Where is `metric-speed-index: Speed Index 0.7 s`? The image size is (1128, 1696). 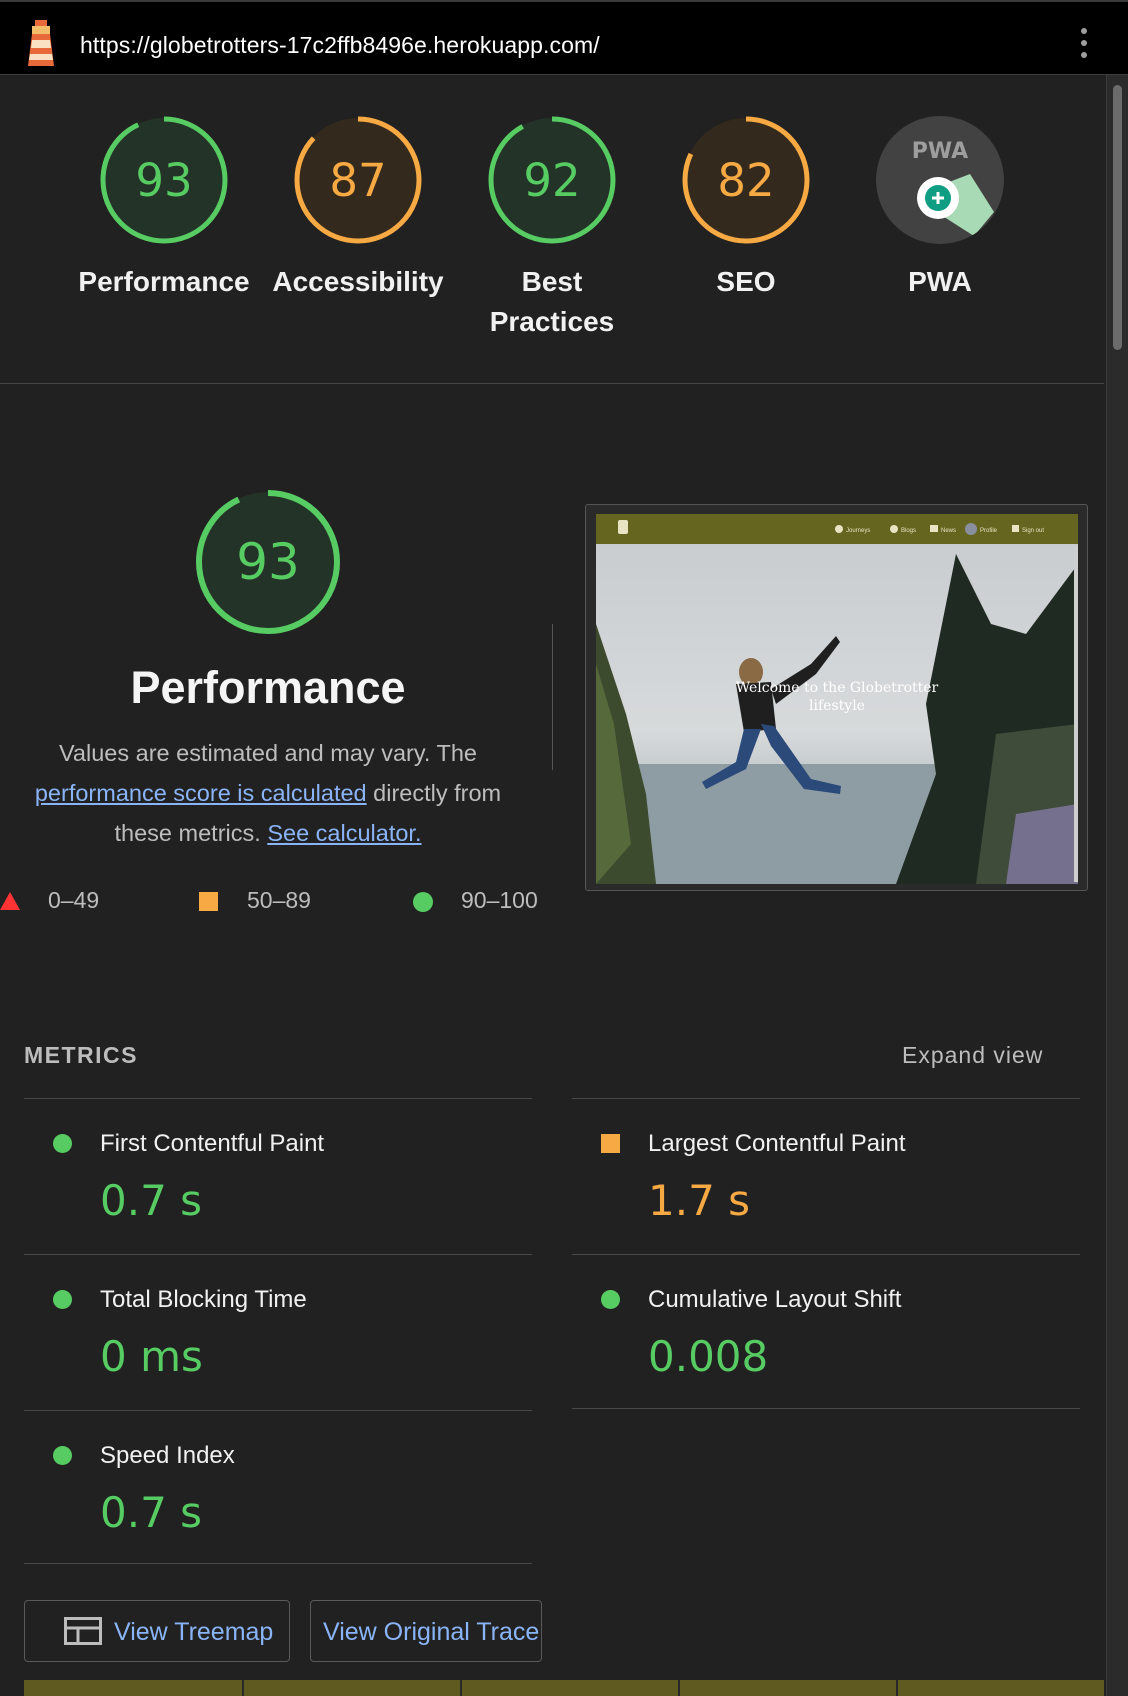
metric-speed-index: Speed Index 0.7 s is located at coordinates (278, 1488).